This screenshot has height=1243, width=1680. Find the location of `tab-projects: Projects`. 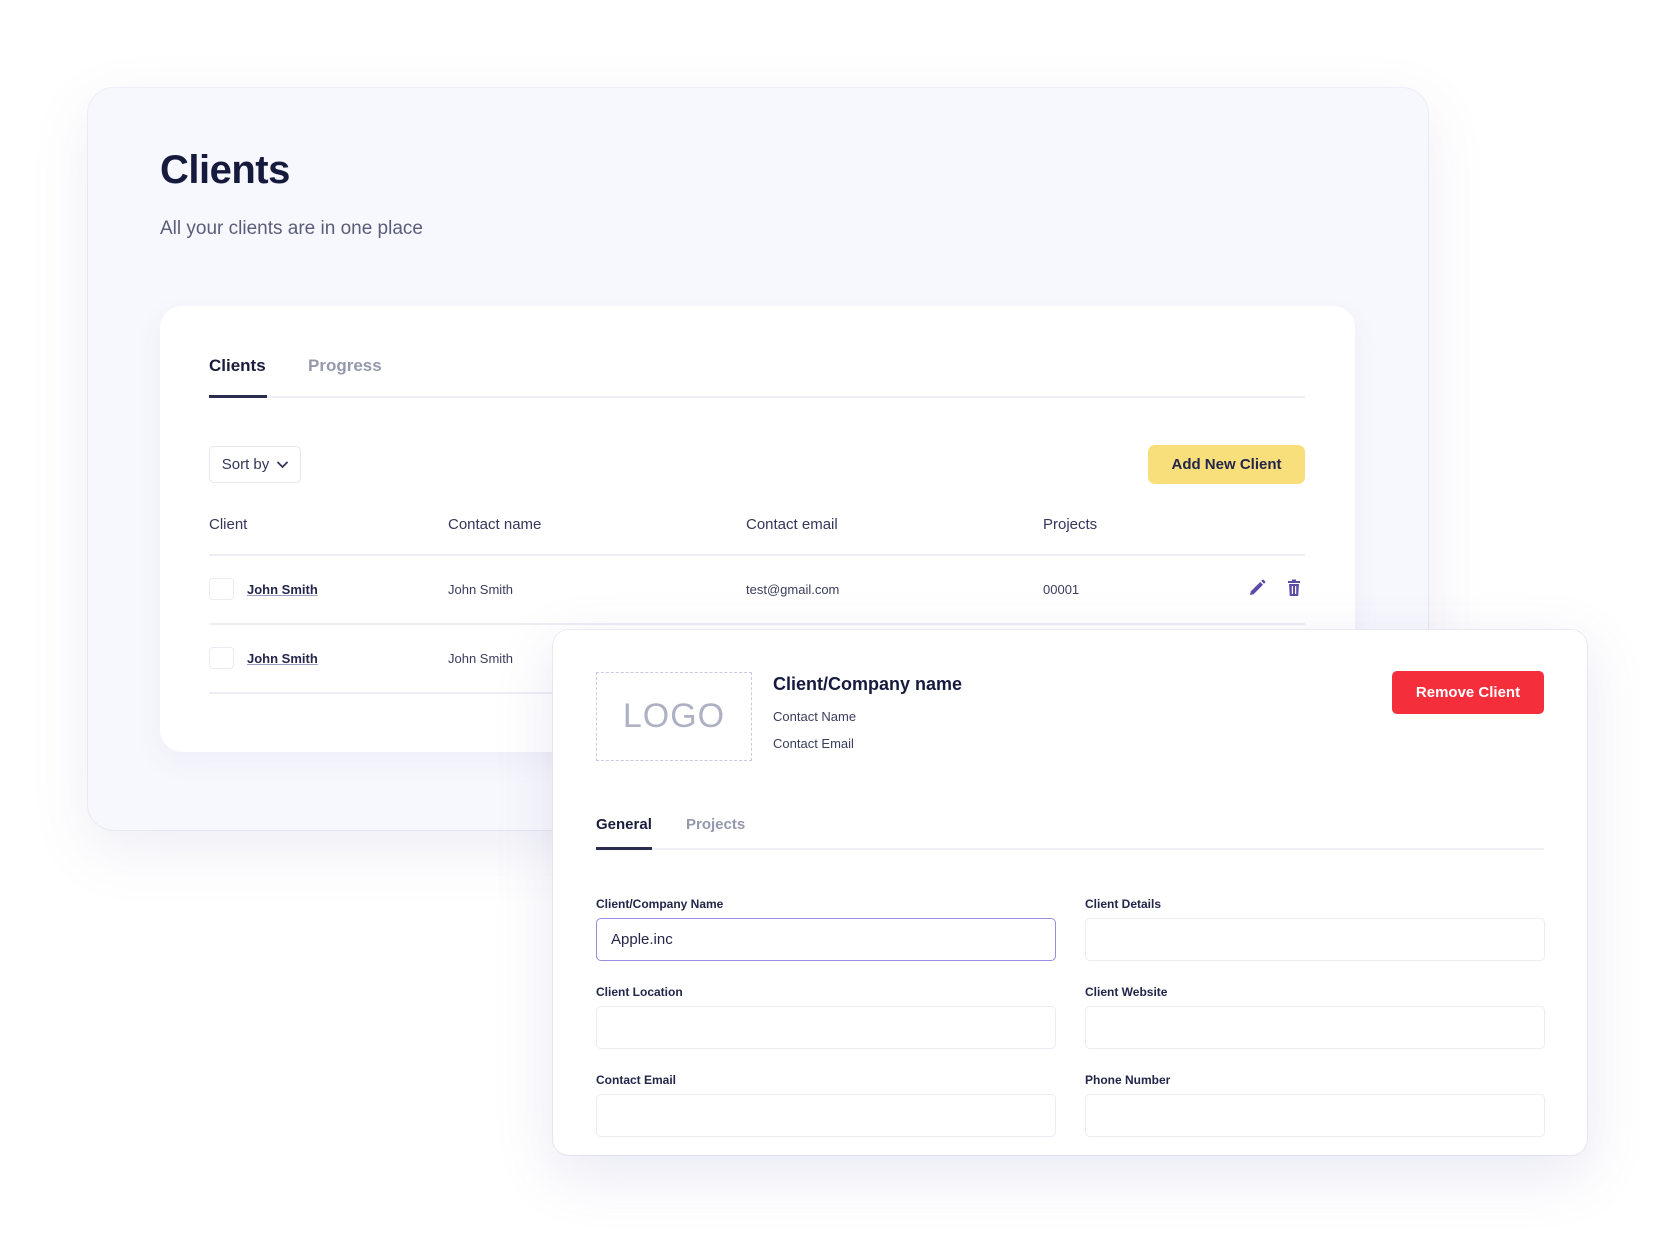

tab-projects: Projects is located at coordinates (715, 824).